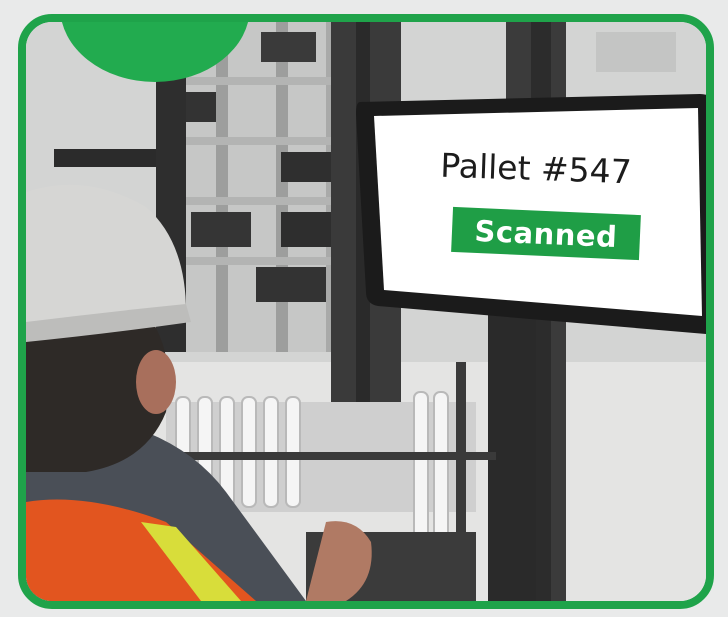 The width and height of the screenshot is (728, 617). Describe the element at coordinates (536, 168) in the screenshot. I see `pallet-label: Pallet #547` at that location.